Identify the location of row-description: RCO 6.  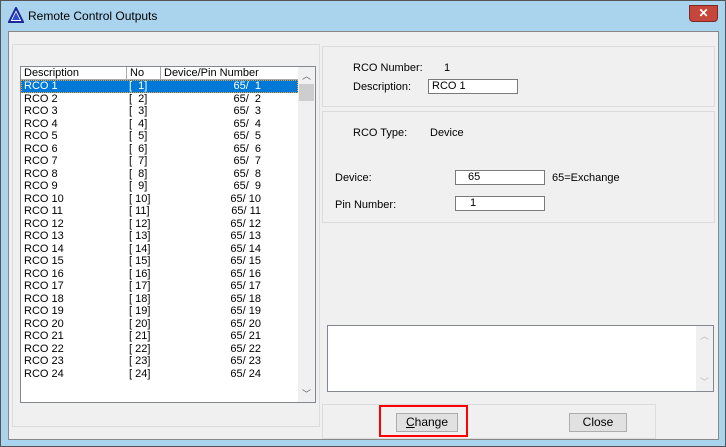
(41, 148).